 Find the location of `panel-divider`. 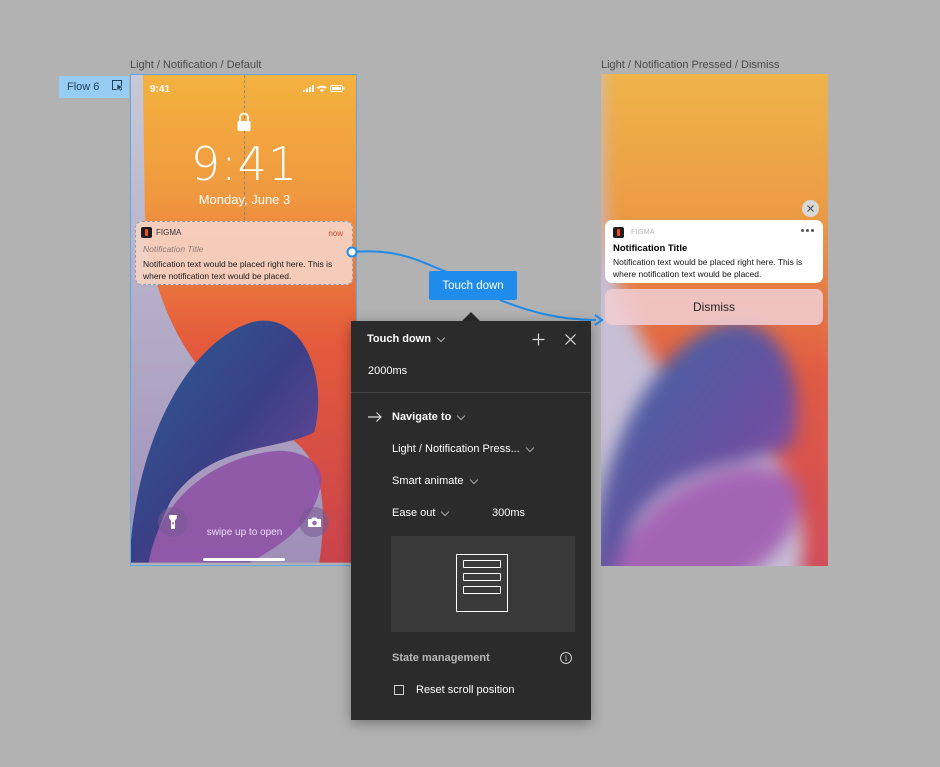

panel-divider is located at coordinates (471, 392).